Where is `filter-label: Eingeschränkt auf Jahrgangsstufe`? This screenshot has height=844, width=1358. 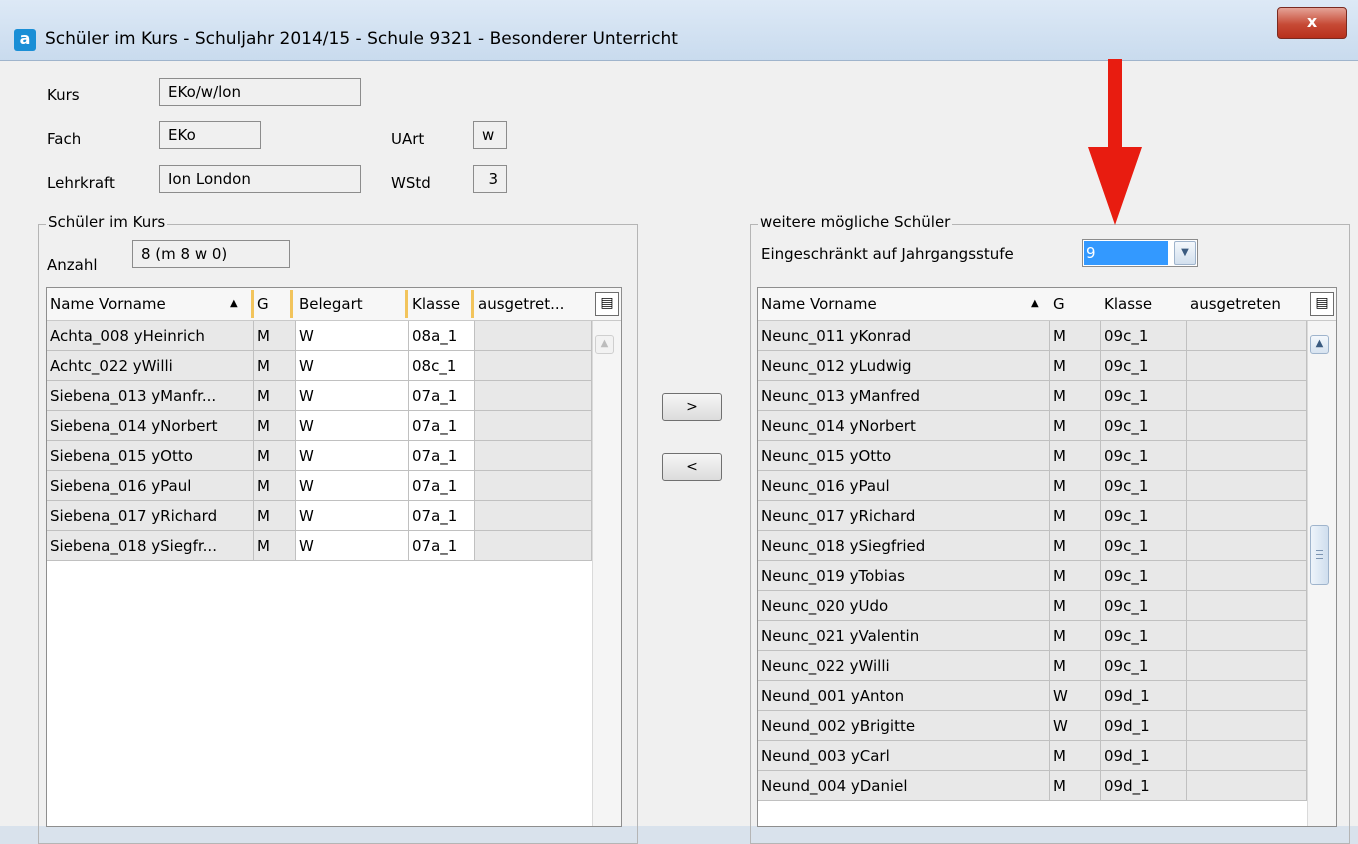
filter-label: Eingeschränkt auf Jahrgangsstufe is located at coordinates (887, 254).